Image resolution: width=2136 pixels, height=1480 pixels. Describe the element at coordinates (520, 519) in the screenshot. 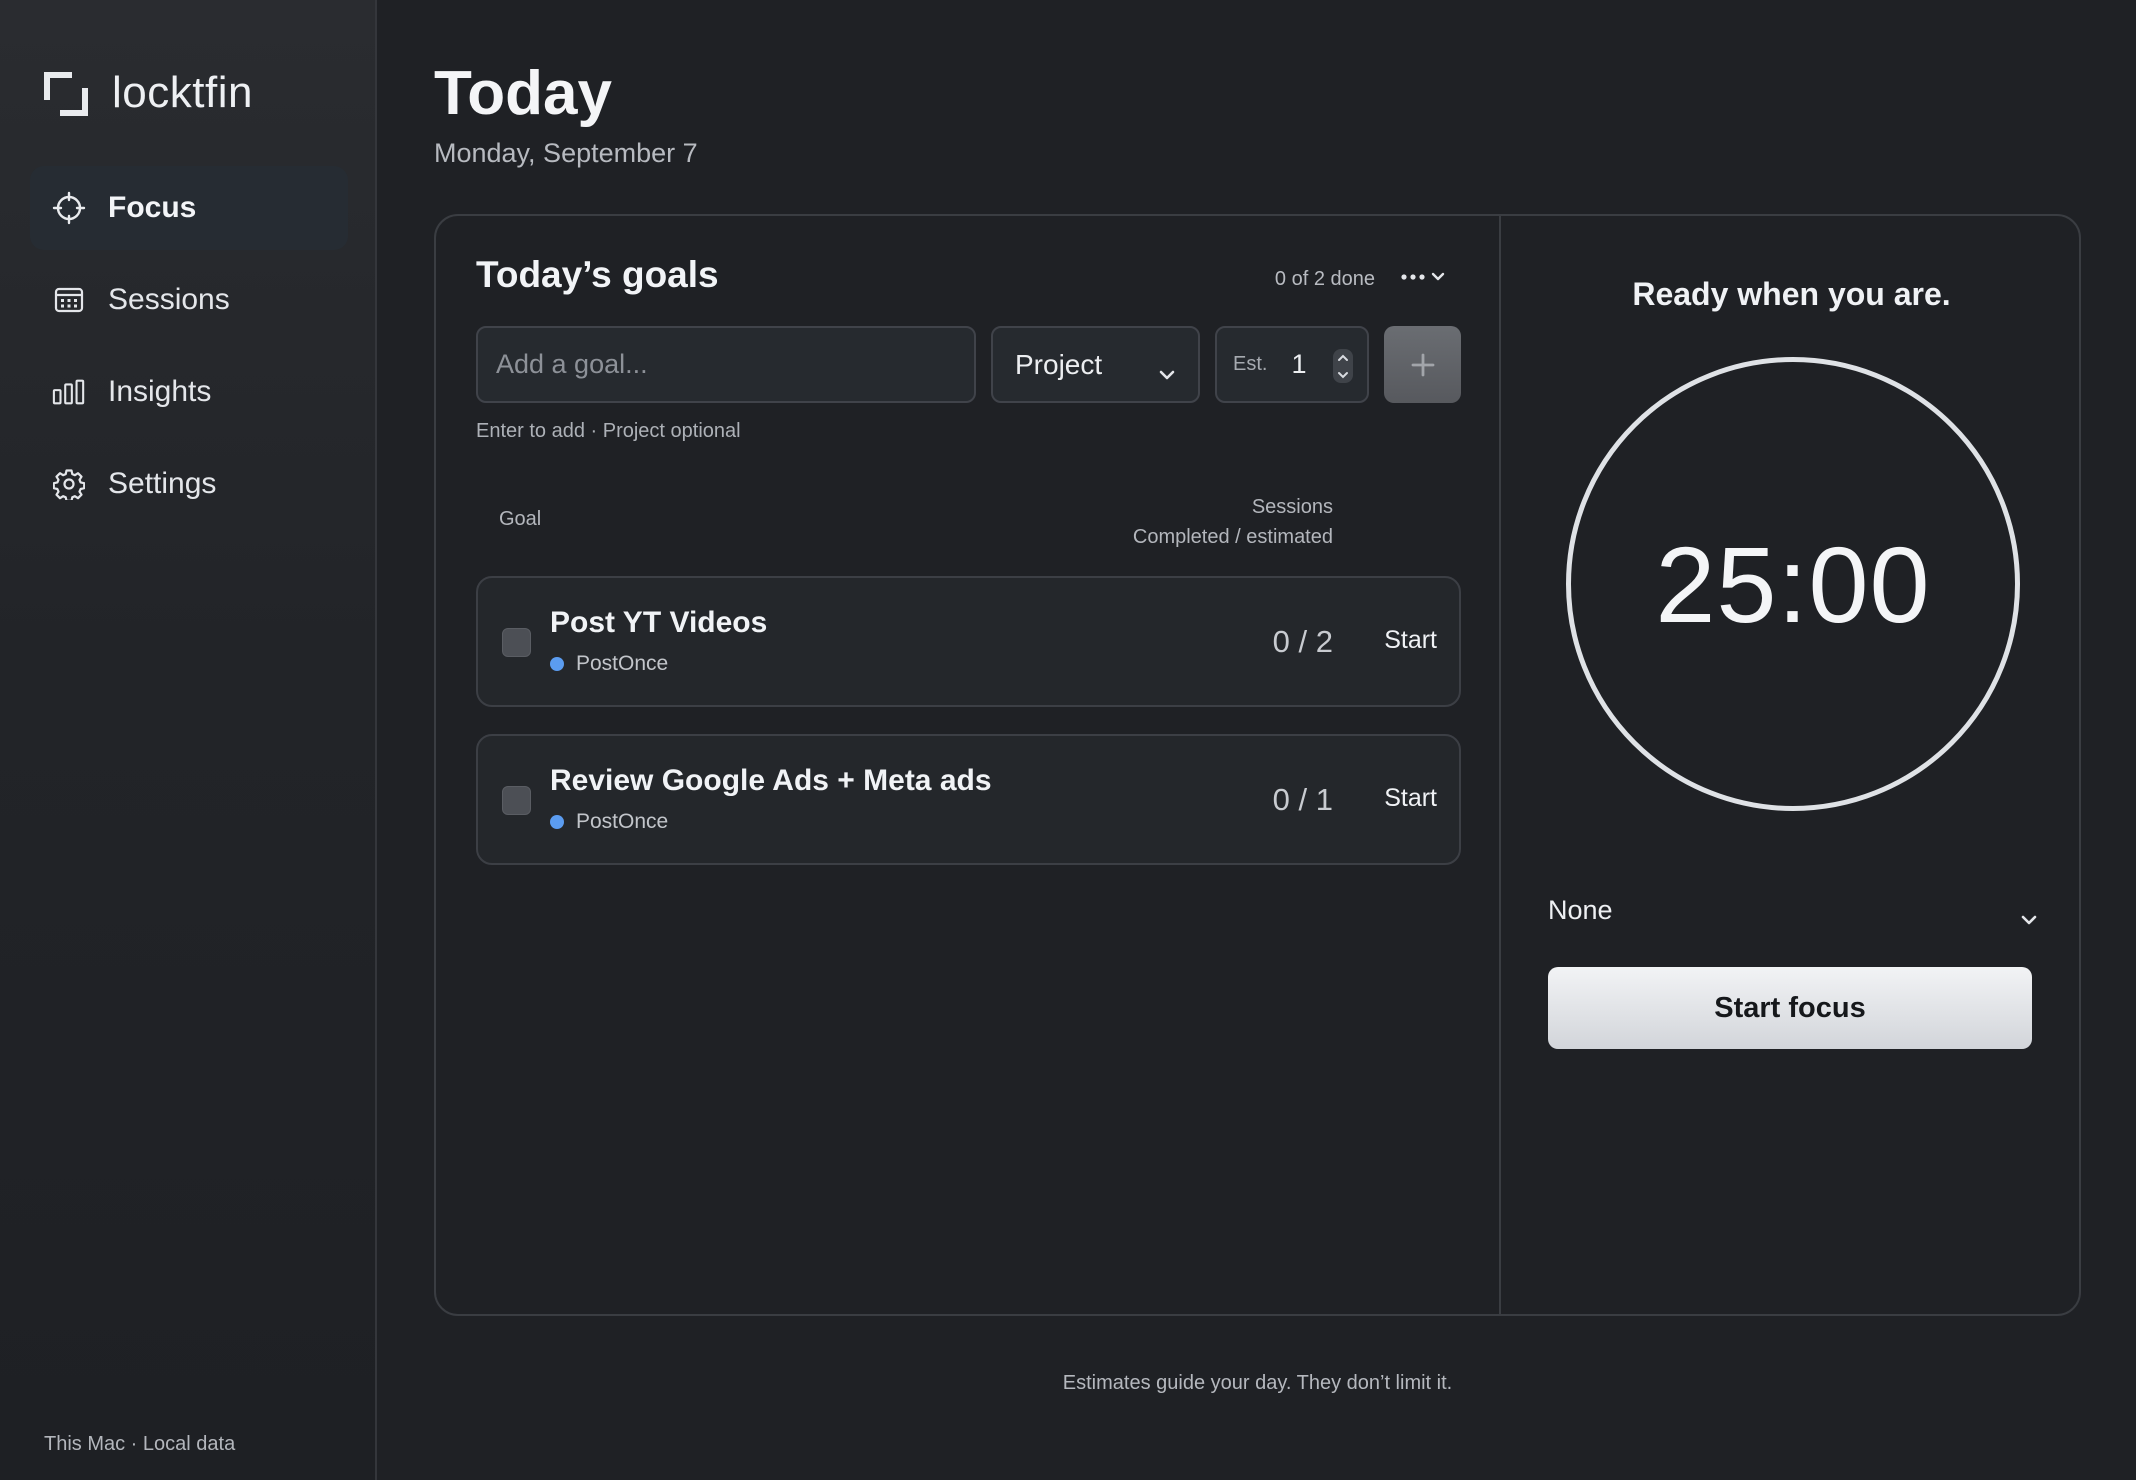

I see `column-header-goal: Goal` at that location.